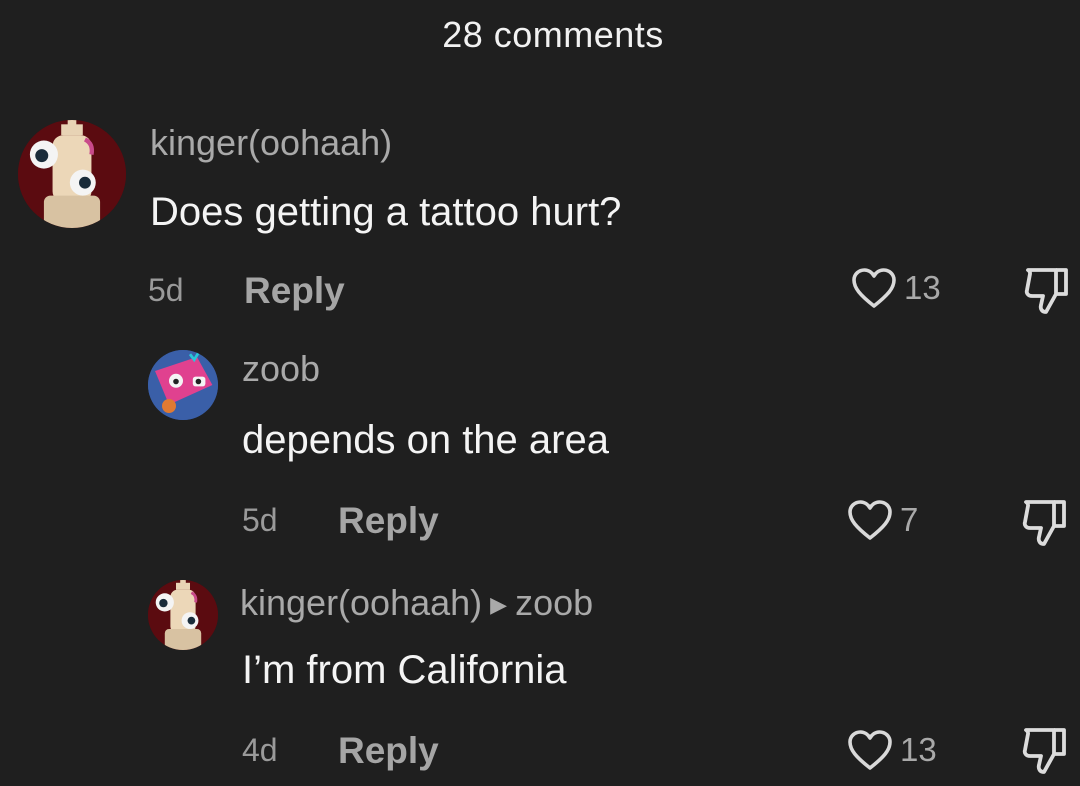 This screenshot has width=1080, height=786. I want to click on comment-text: I’m from California, so click(404, 670).